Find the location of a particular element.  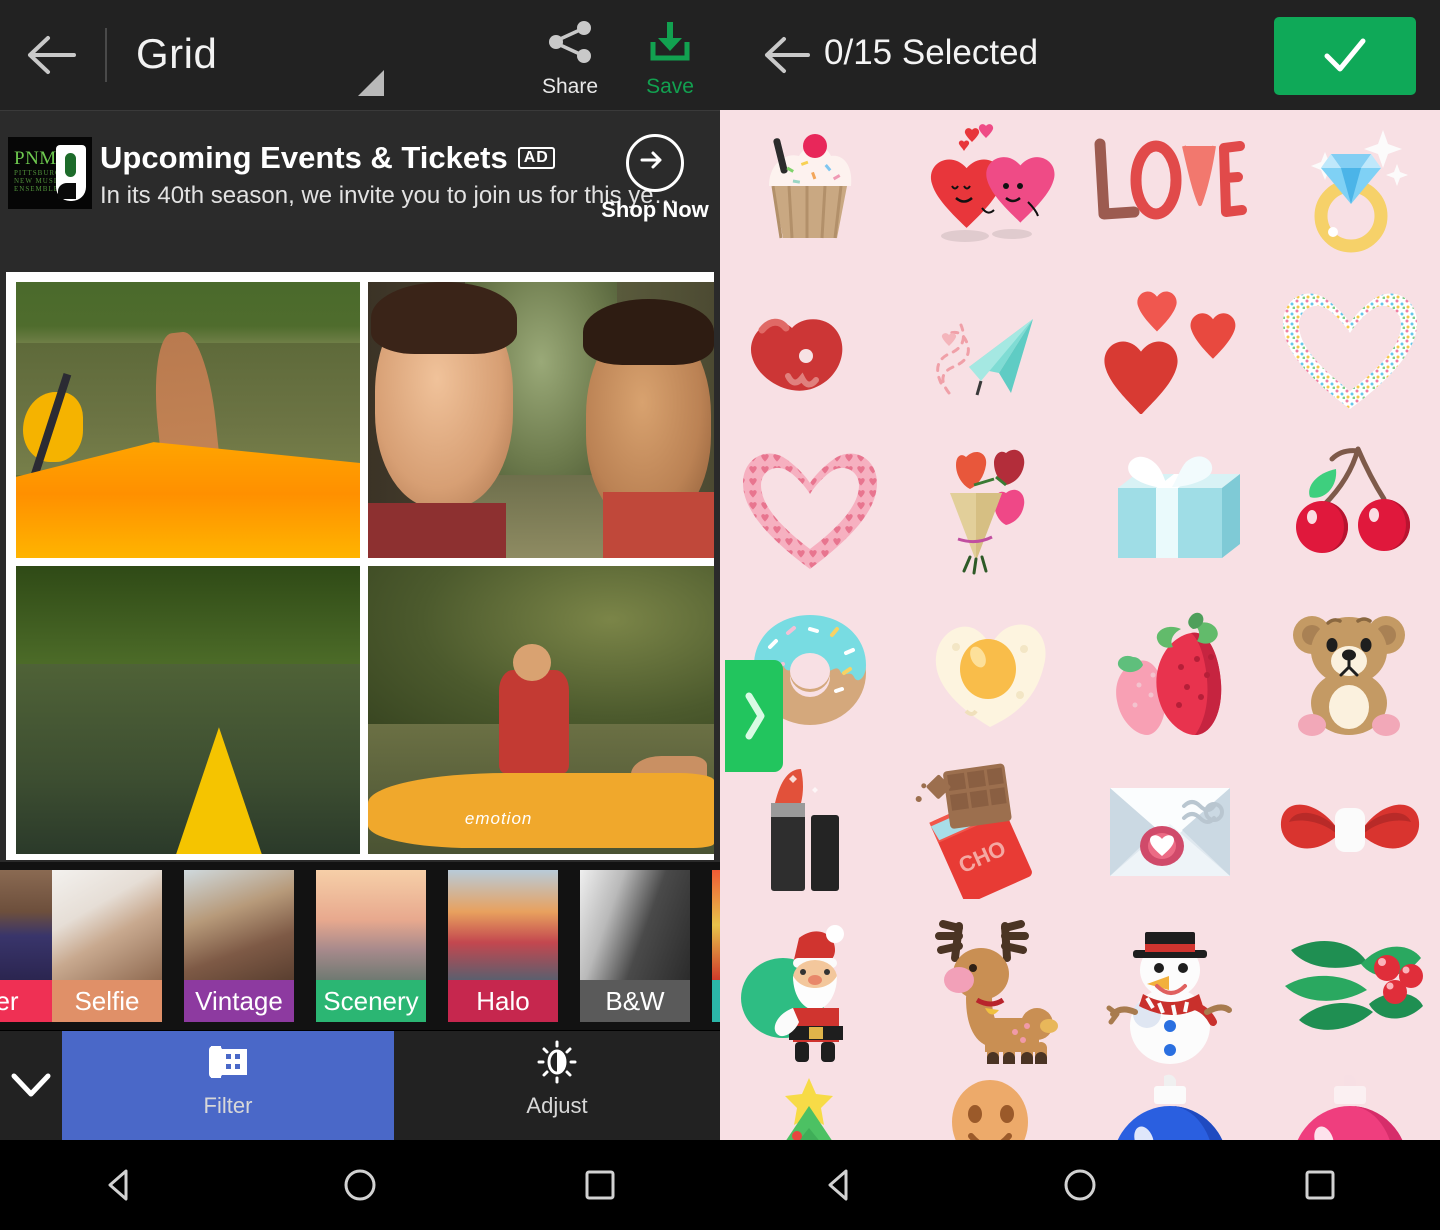

sticker-santa-claus is located at coordinates (810, 989).